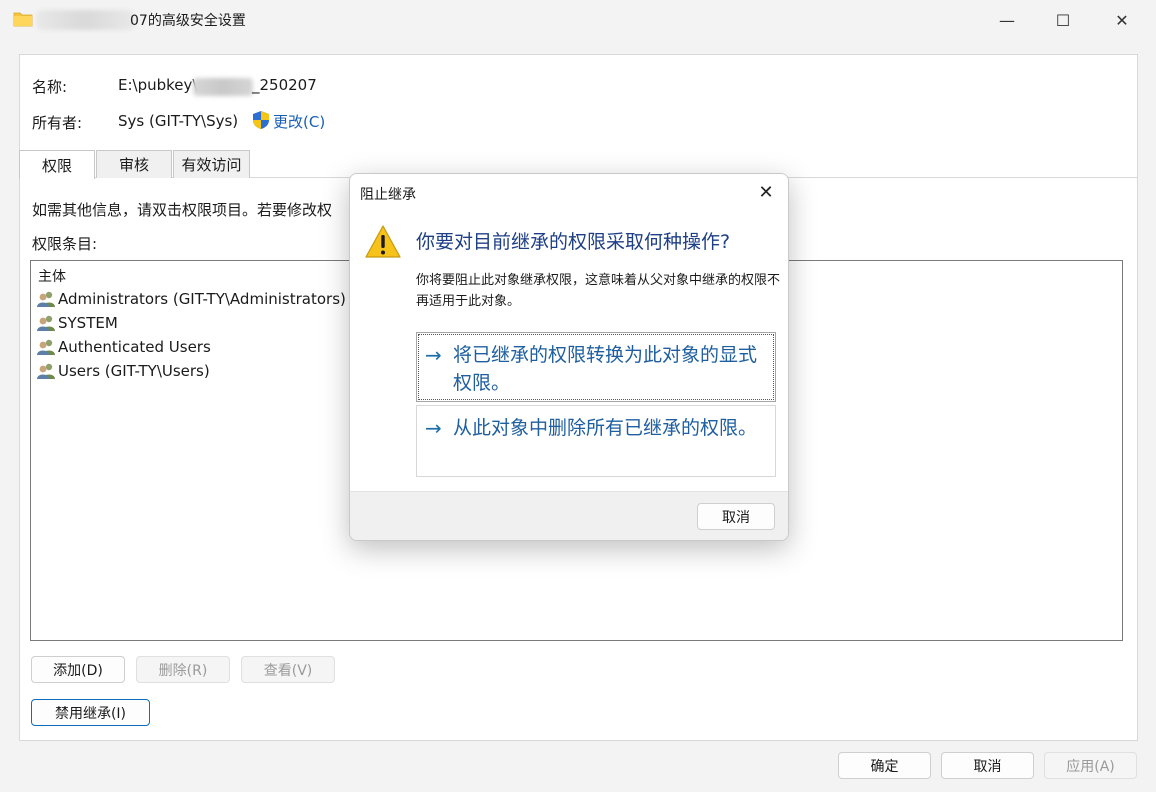 Image resolution: width=1156 pixels, height=792 pixels. What do you see at coordinates (383, 241) in the screenshot?
I see `warning-icon` at bounding box center [383, 241].